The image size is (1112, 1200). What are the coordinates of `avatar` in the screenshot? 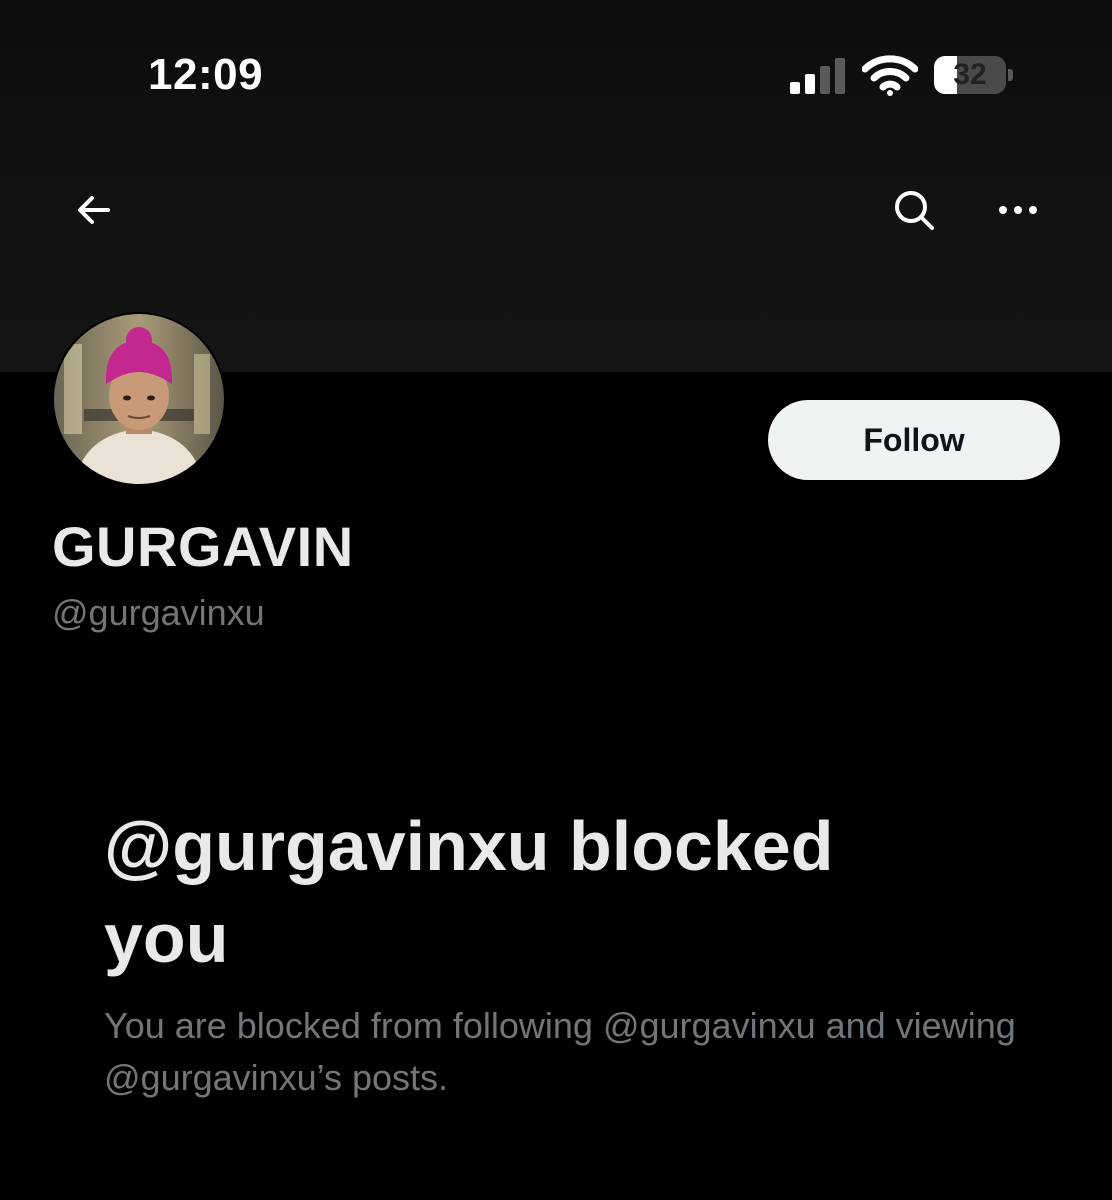 It's located at (139, 399).